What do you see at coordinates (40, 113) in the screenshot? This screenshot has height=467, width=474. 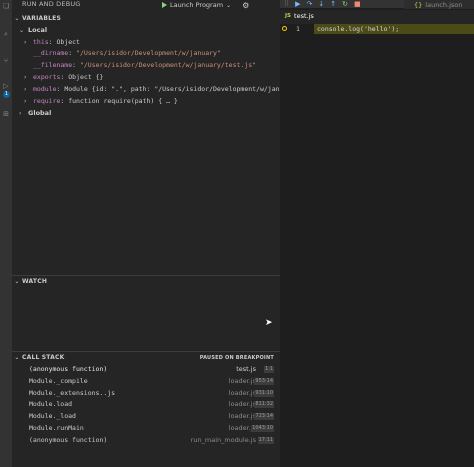 I see `scope-global-label: Global` at bounding box center [40, 113].